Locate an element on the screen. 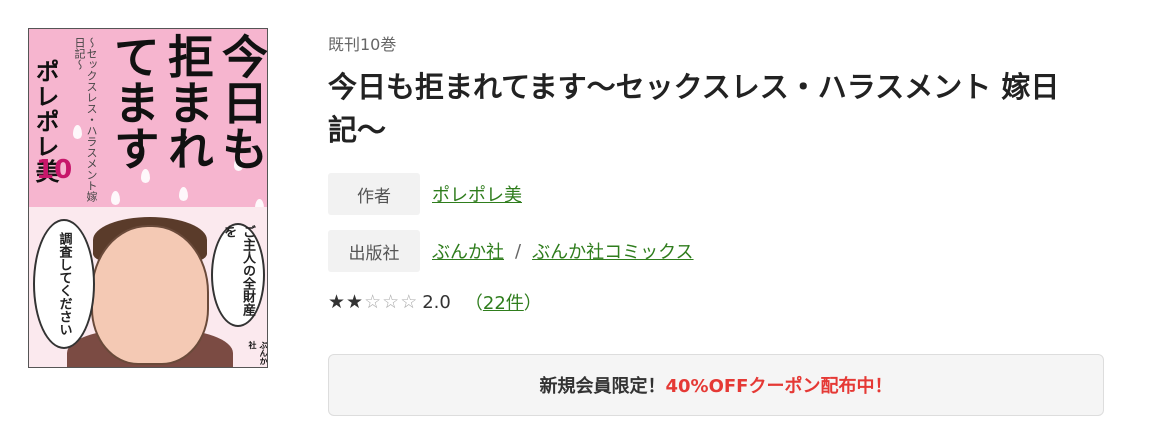  cover-publisher-mark: ぶんか社 is located at coordinates (258, 353).